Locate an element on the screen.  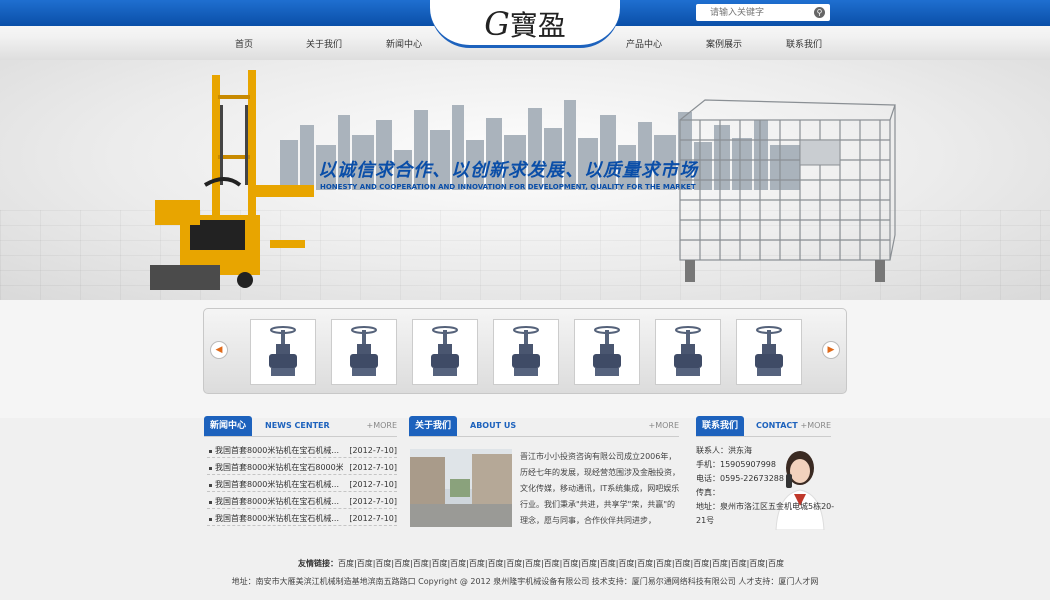
contact-line: 传真： is located at coordinates (708, 492).